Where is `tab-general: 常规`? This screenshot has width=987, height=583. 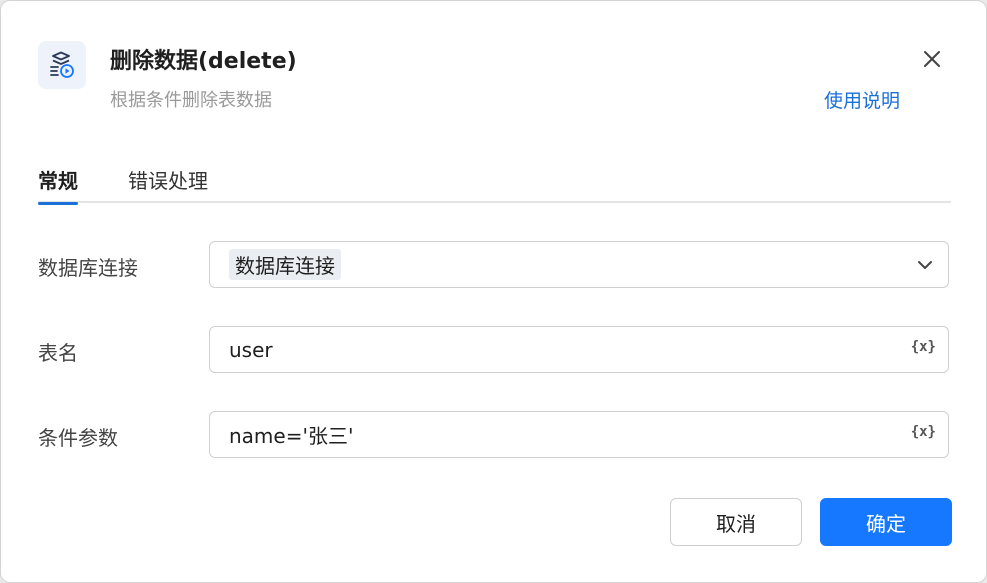 tab-general: 常规 is located at coordinates (58, 185).